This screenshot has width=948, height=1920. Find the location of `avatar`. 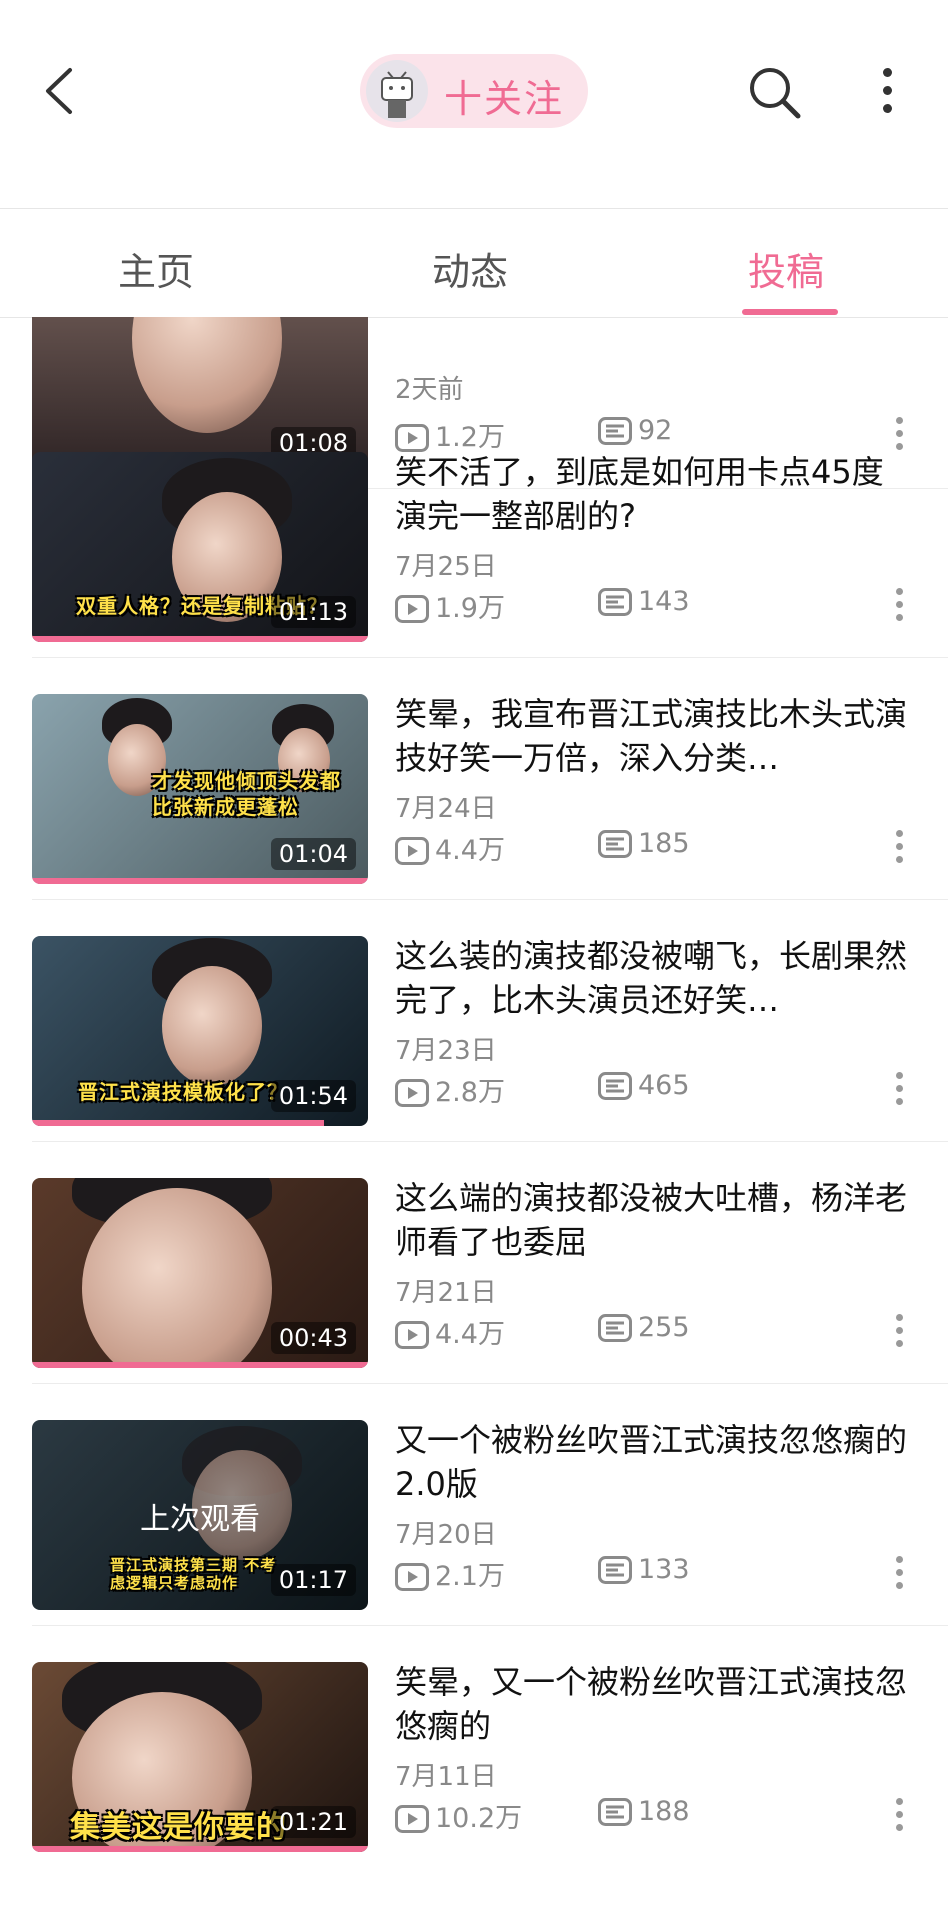

avatar is located at coordinates (397, 91).